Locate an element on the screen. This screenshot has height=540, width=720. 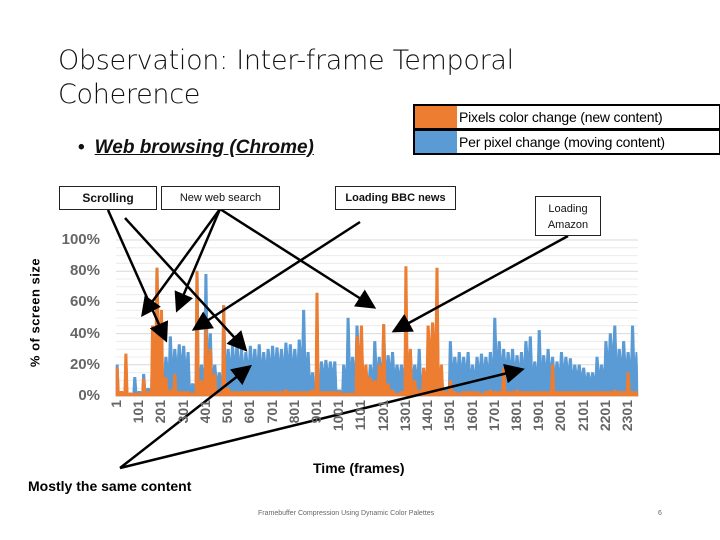
arrow-bbc is located at coordinates (276, 275).